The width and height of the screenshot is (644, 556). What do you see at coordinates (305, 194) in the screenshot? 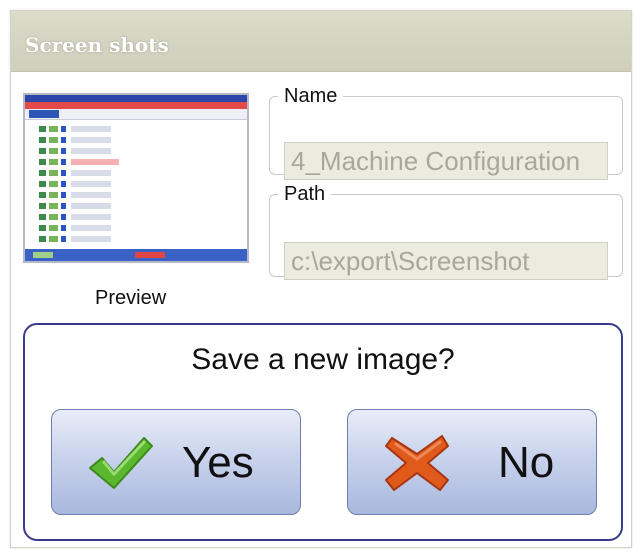
I see `path-legend: Path` at bounding box center [305, 194].